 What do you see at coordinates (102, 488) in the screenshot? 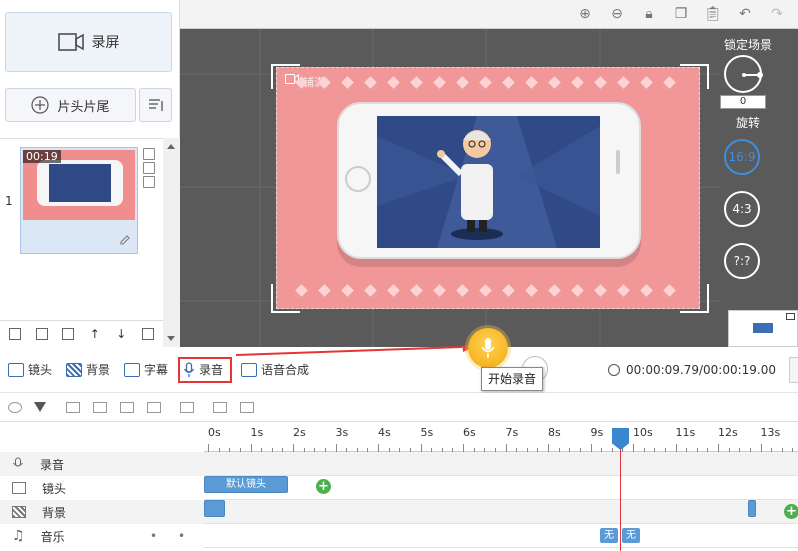
I see `track-label-camera: 镜头` at bounding box center [102, 488].